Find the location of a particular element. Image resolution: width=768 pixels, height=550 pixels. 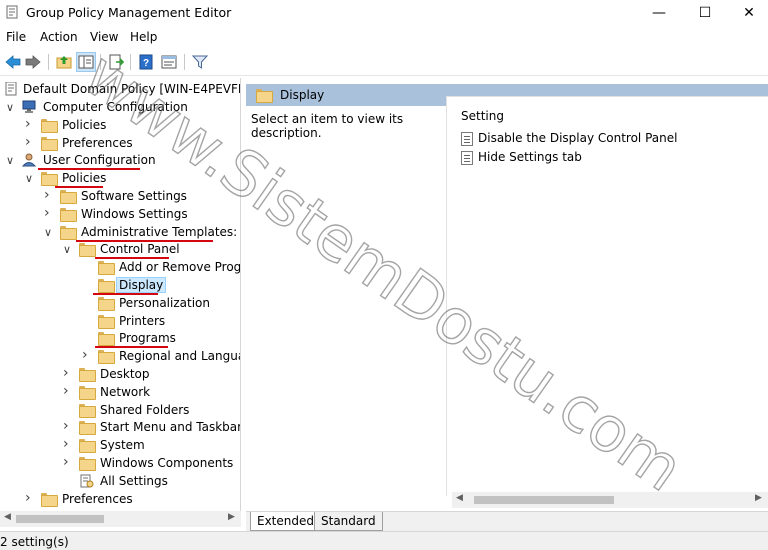

status-bar: 2 setting(s) is located at coordinates (384, 540).